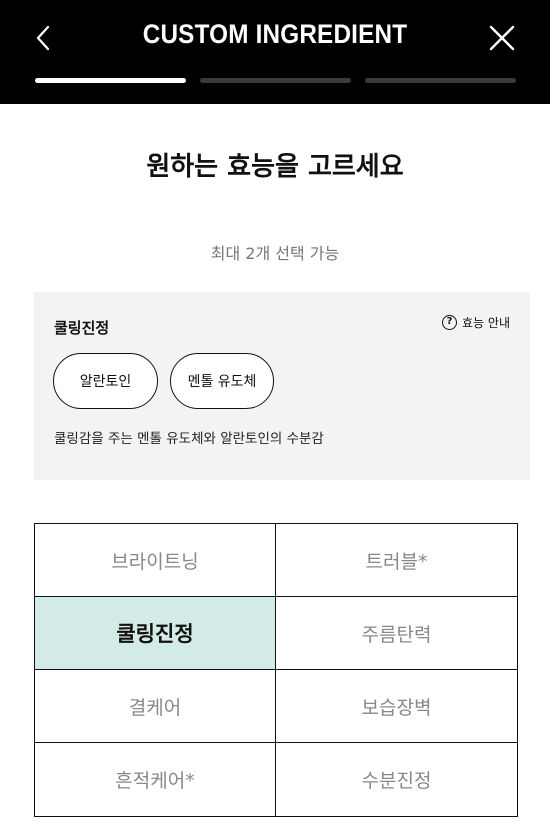 Image resolution: width=550 pixels, height=832 pixels. What do you see at coordinates (82, 328) in the screenshot?
I see `effect-info-title: 쿨링진정` at bounding box center [82, 328].